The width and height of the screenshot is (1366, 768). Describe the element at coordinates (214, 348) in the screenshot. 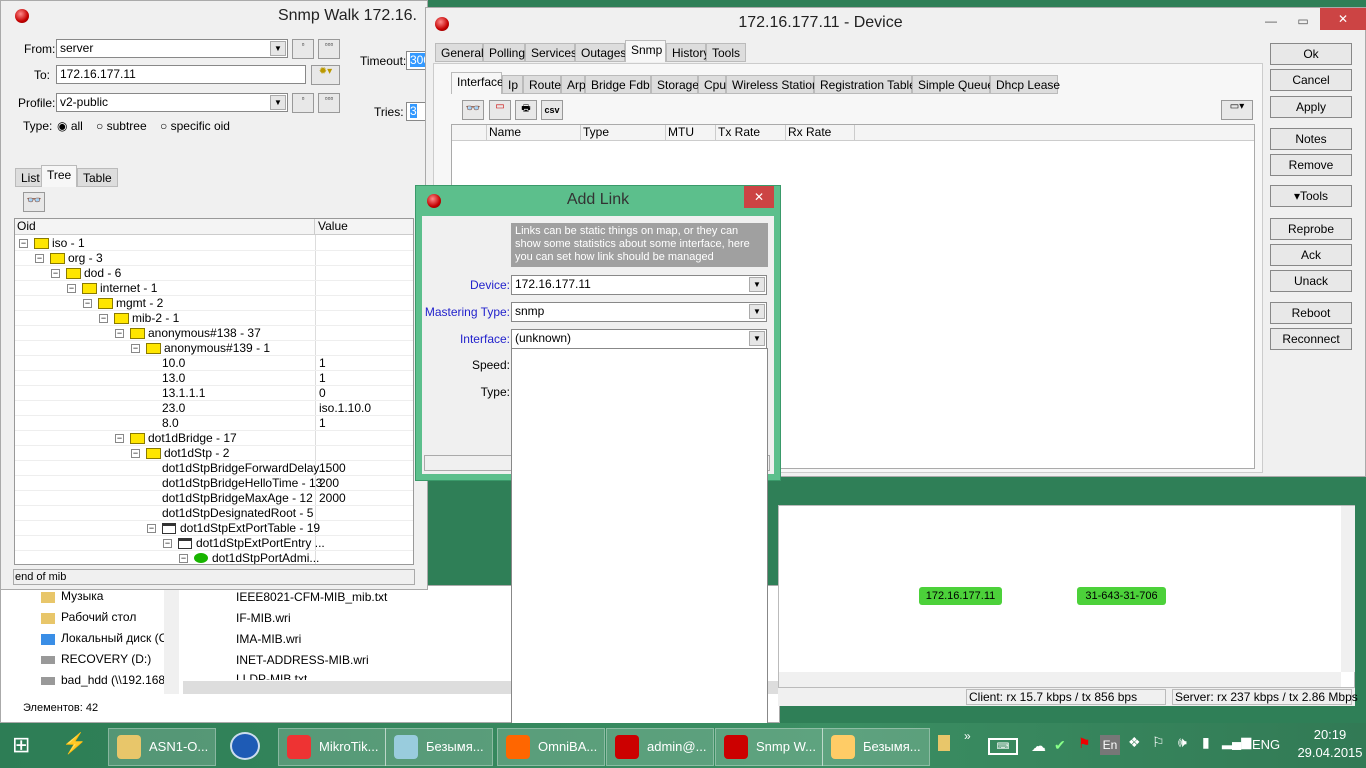

I see `tree-row: − anonymous#139 - 1` at that location.